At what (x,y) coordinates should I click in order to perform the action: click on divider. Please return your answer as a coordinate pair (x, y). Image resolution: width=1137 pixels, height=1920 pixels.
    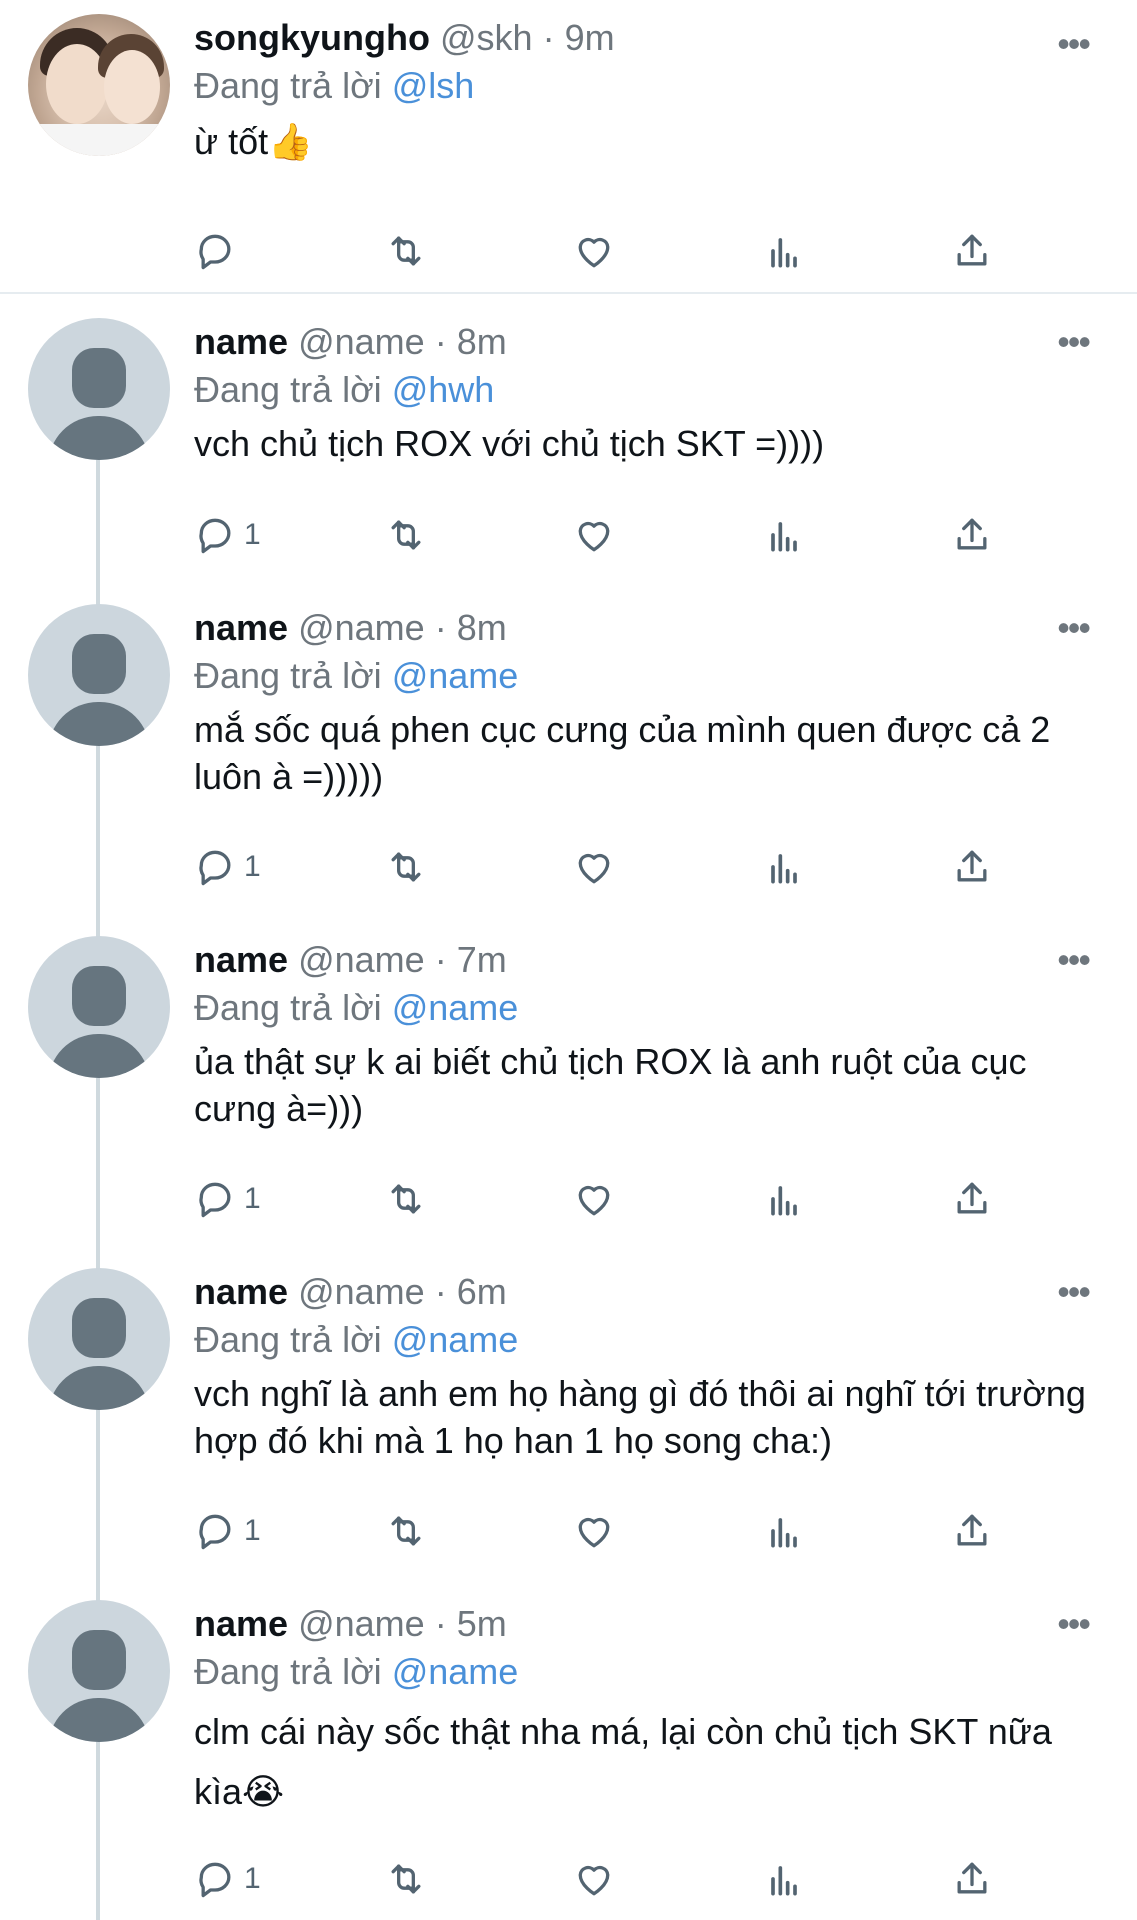
    Looking at the image, I should click on (568, 293).